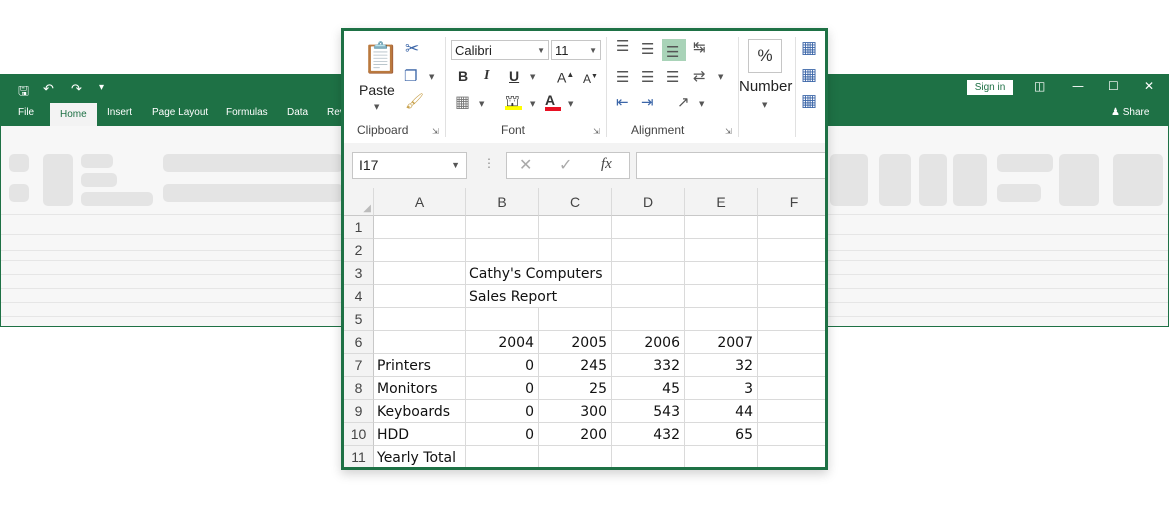  What do you see at coordinates (648, 342) in the screenshot?
I see `cell-d6: 2006` at bounding box center [648, 342].